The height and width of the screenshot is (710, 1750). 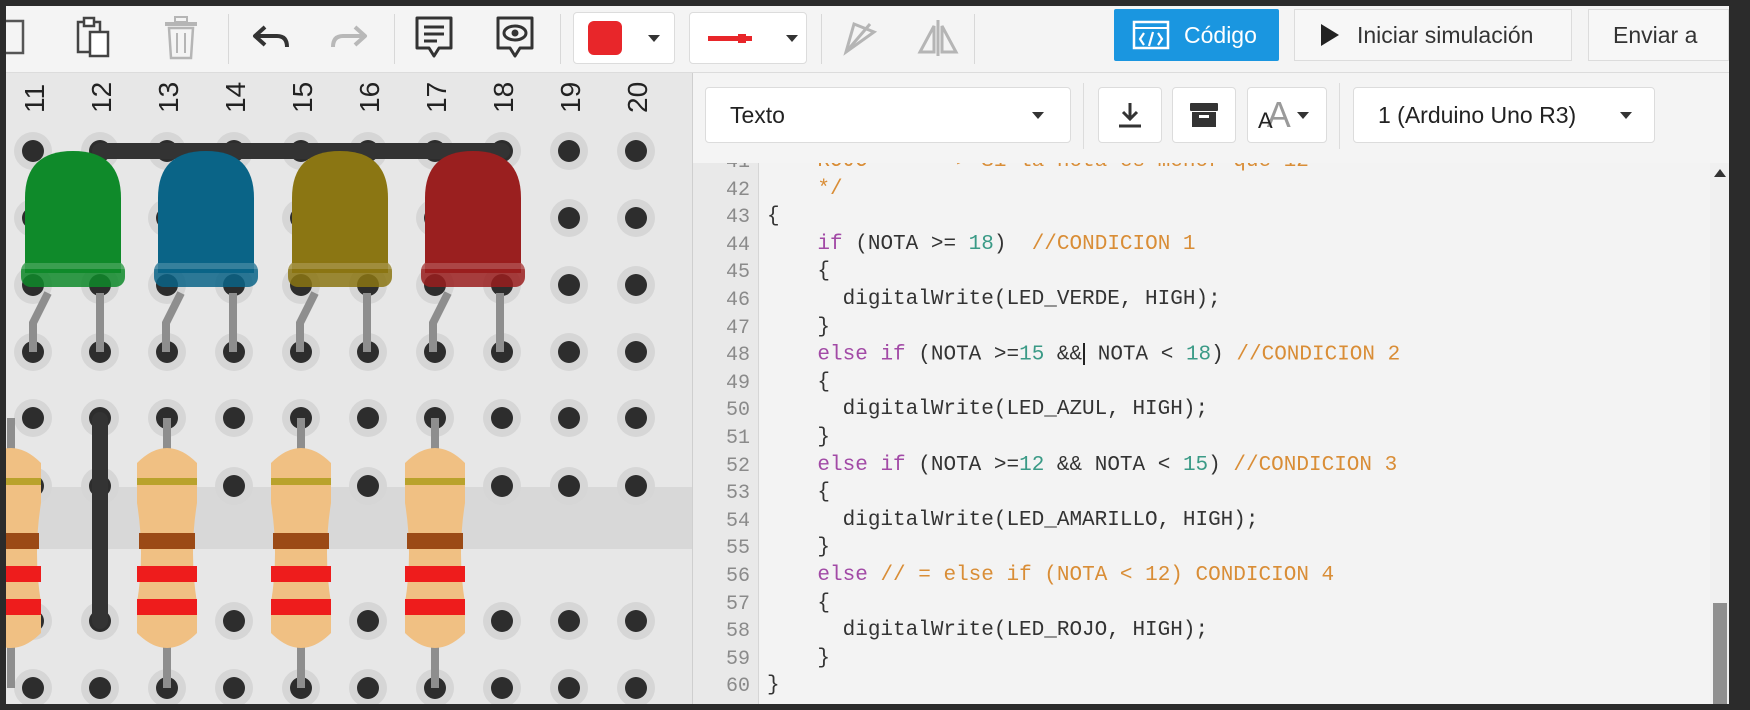 What do you see at coordinates (1196, 35) in the screenshot?
I see `code-button: Código` at bounding box center [1196, 35].